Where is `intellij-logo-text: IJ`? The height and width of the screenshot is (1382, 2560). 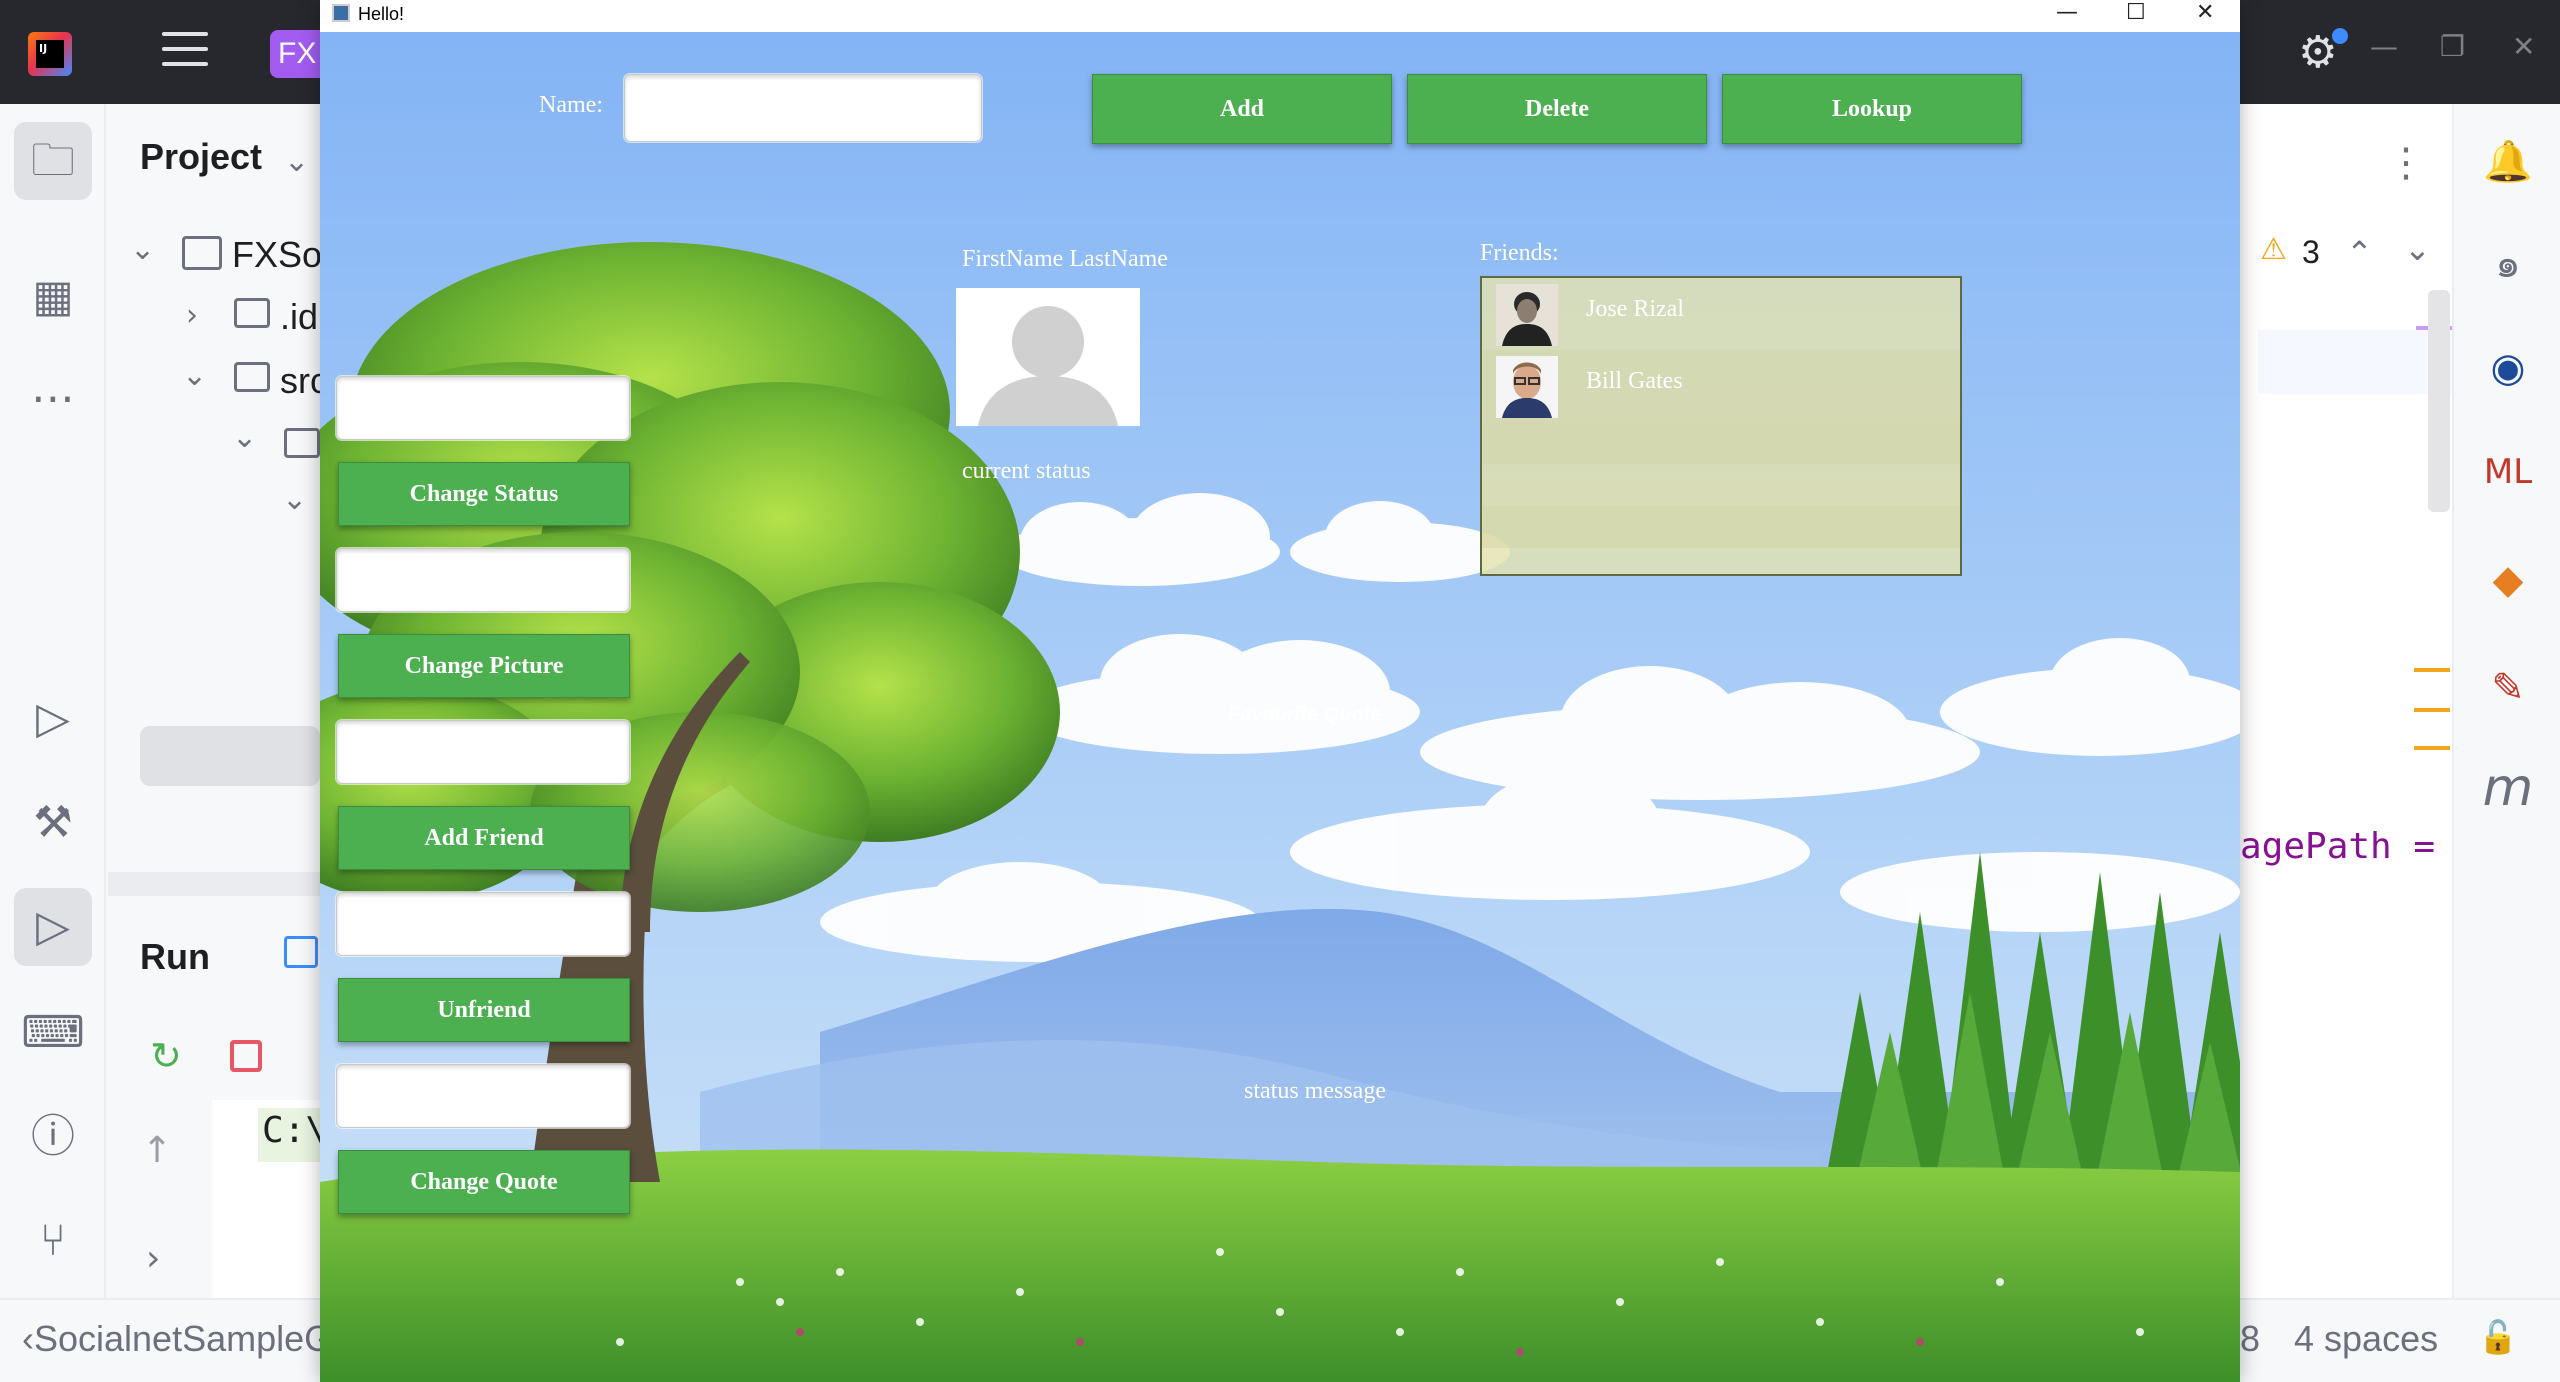 intellij-logo-text: IJ is located at coordinates (50, 54).